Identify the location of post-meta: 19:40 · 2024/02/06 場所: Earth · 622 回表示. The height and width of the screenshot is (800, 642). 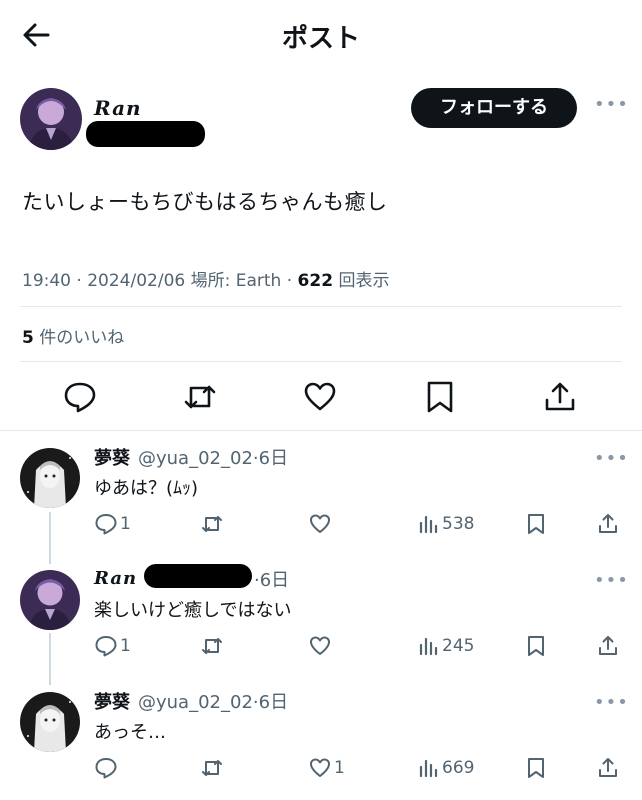
(205, 278).